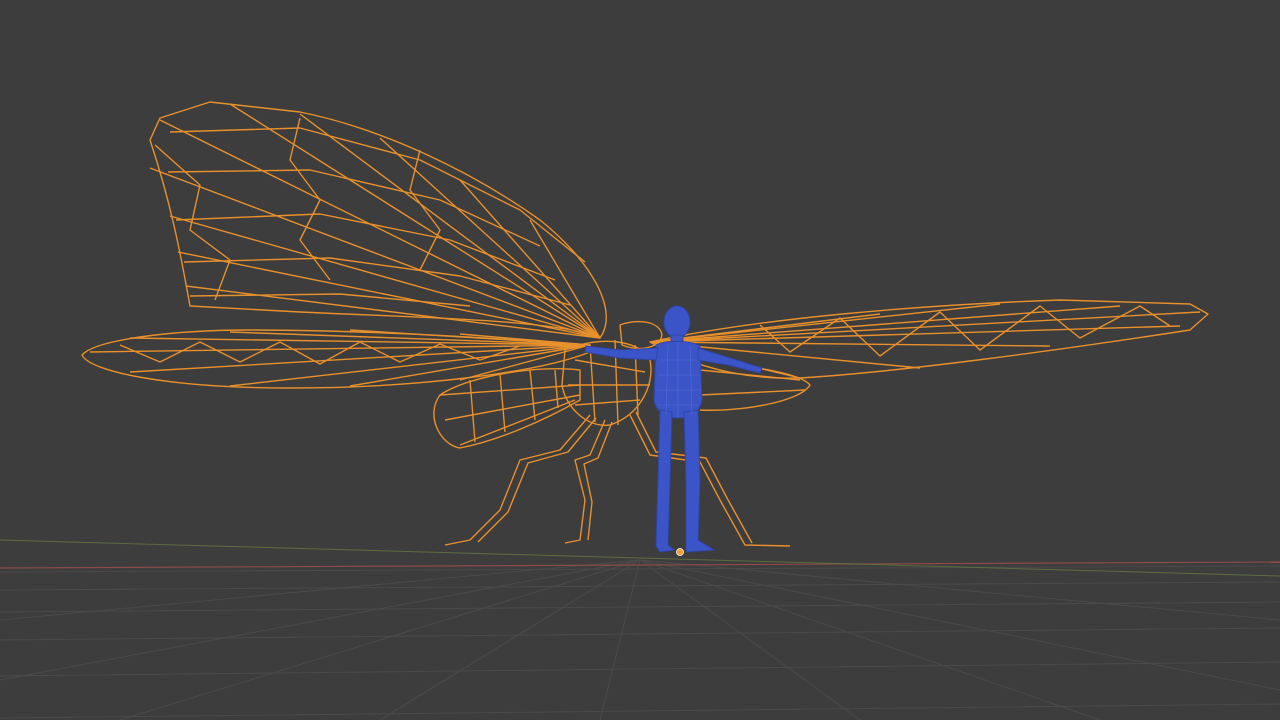 The width and height of the screenshot is (1280, 720). What do you see at coordinates (640, 558) in the screenshot?
I see `y-axis-line` at bounding box center [640, 558].